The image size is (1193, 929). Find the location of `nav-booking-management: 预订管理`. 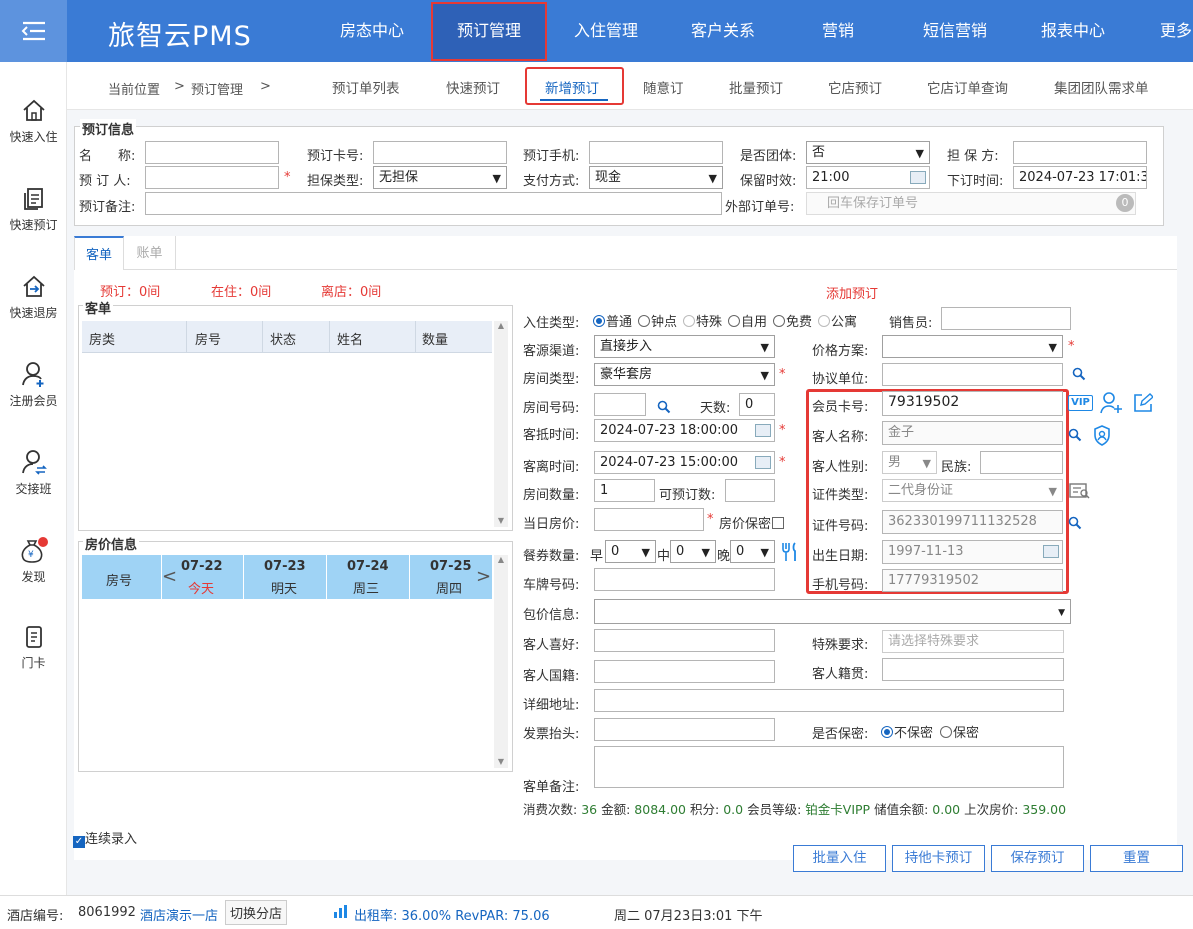

nav-booking-management: 预订管理 is located at coordinates (489, 31).